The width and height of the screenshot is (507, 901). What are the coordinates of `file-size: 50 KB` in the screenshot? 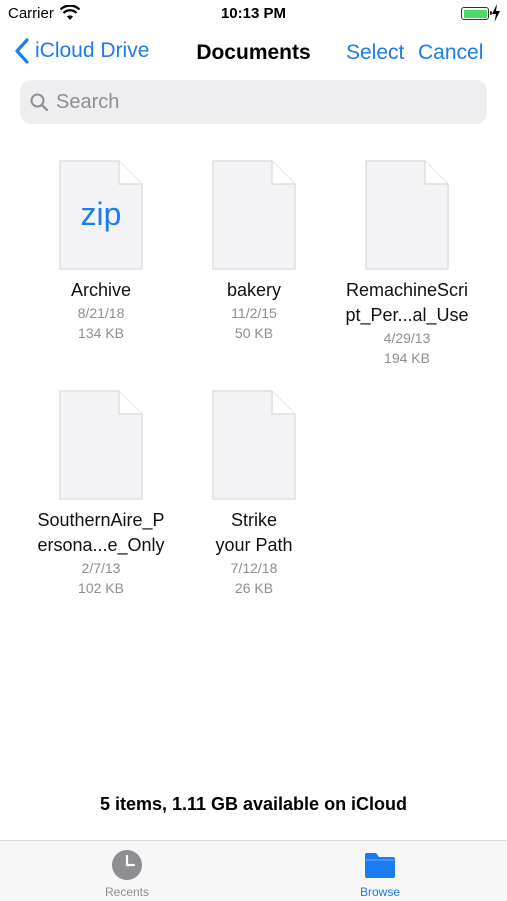 It's located at (254, 333).